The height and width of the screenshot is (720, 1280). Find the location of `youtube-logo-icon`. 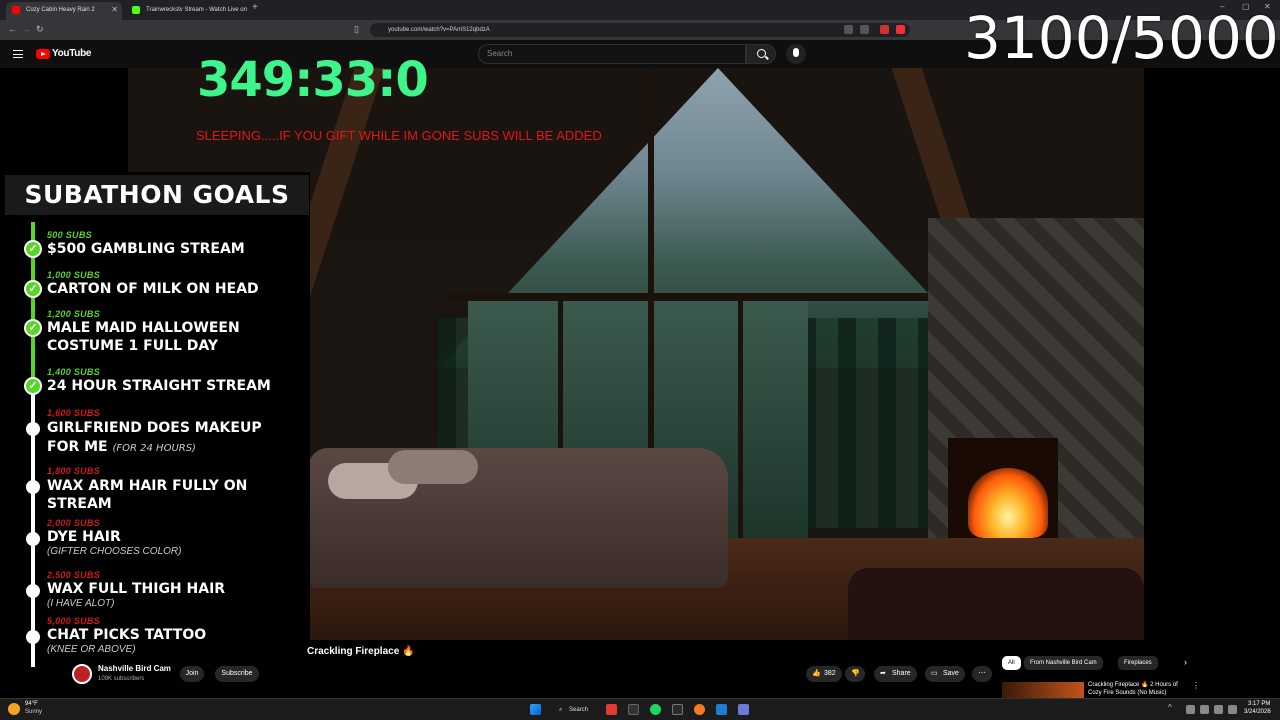

youtube-logo-icon is located at coordinates (43, 54).